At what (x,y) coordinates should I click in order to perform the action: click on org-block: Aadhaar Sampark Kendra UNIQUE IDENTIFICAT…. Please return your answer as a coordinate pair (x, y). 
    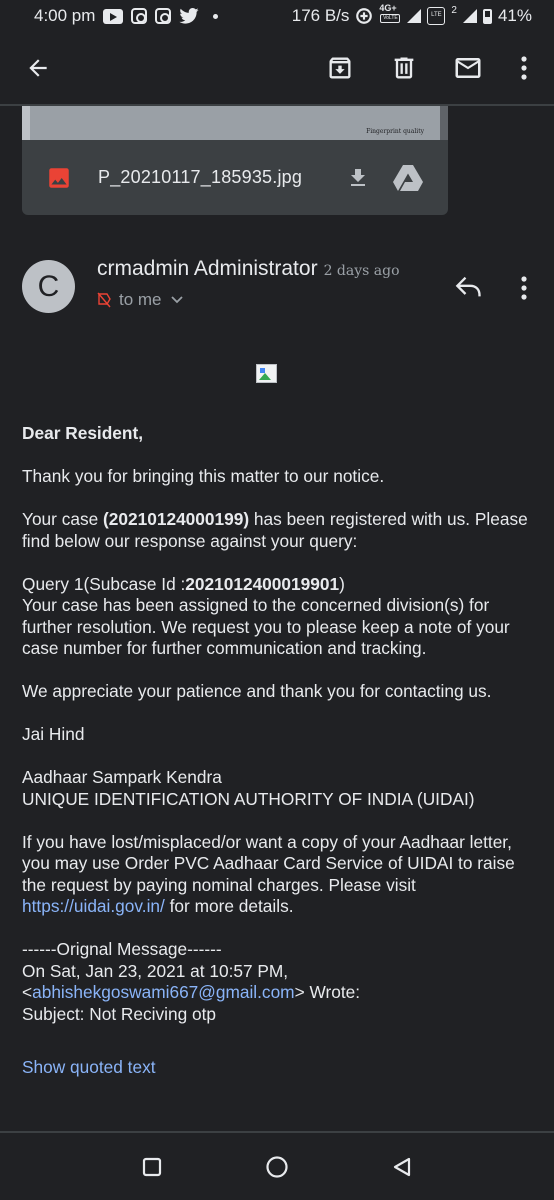
    Looking at the image, I should click on (282, 788).